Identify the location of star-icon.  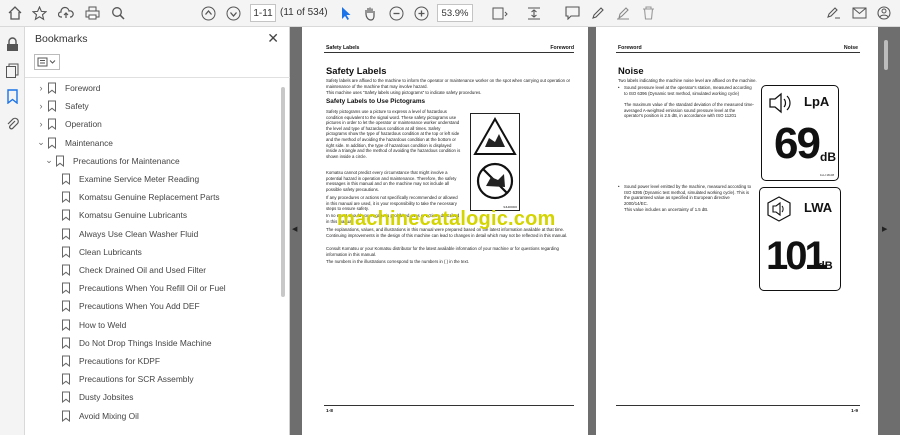
(39, 13).